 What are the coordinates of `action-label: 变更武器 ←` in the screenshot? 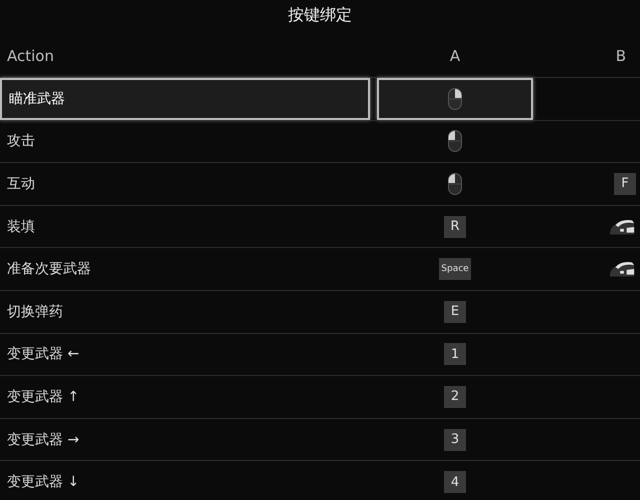 It's located at (185, 355).